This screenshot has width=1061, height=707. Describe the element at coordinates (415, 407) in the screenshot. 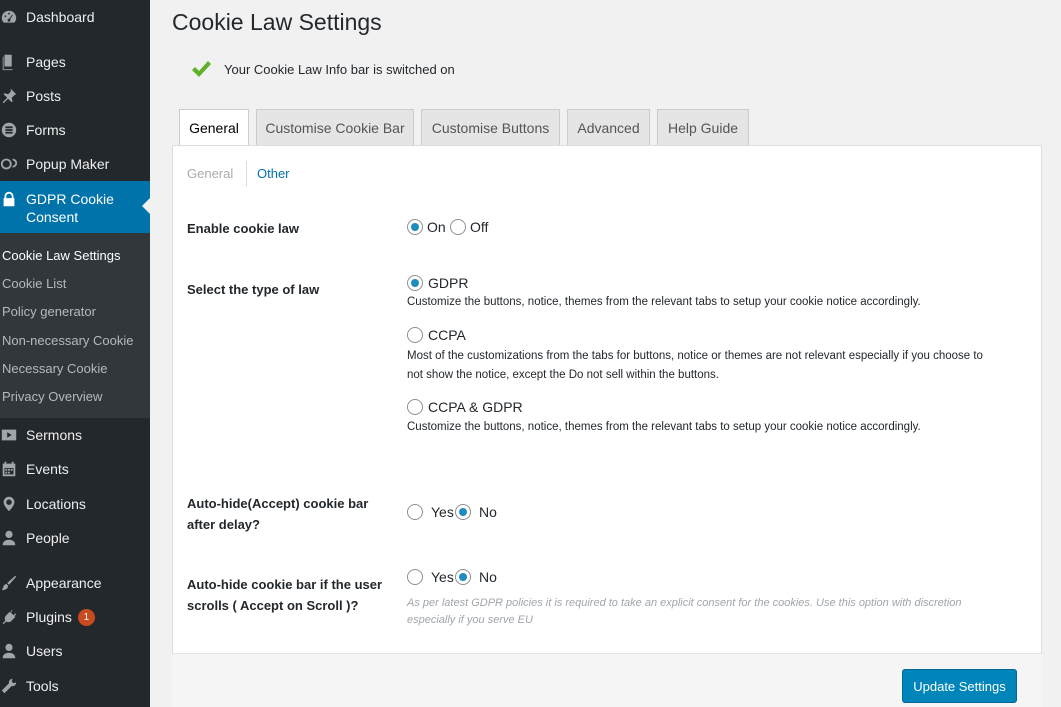

I see `law-ccpa-gdpr-radio` at that location.